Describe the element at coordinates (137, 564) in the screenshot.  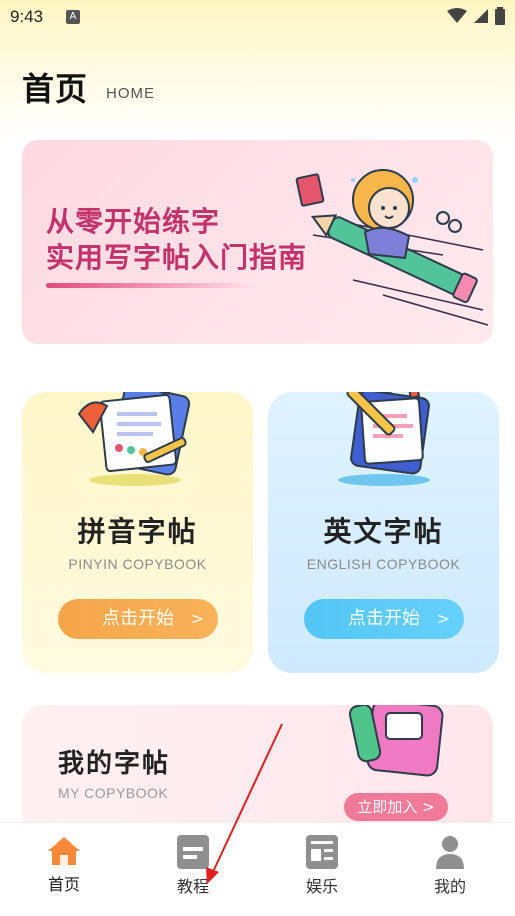
I see `pinyin-card-subtitle: PINYIN COPYBOOK` at that location.